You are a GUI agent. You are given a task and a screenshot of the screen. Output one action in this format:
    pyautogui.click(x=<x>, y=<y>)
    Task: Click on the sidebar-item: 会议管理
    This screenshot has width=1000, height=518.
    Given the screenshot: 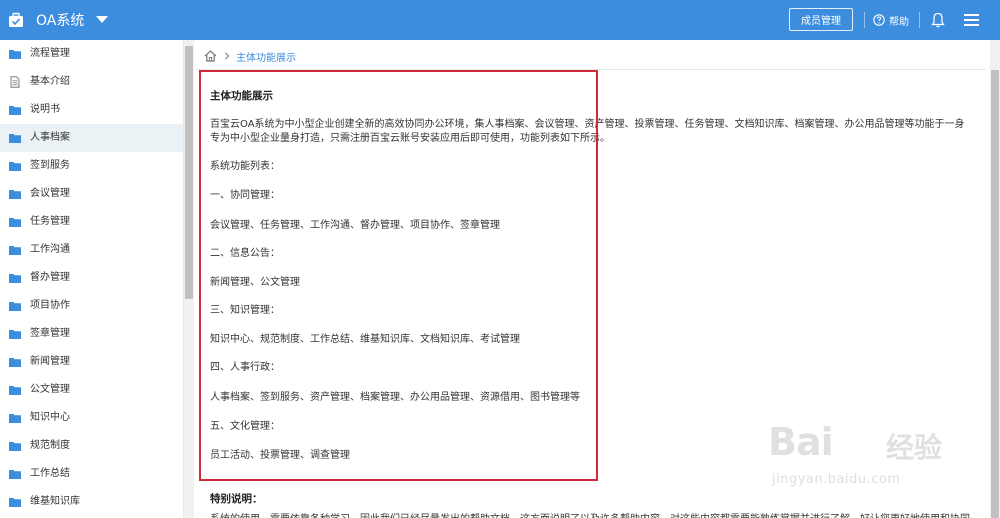 What is the action you would take?
    pyautogui.click(x=91, y=194)
    